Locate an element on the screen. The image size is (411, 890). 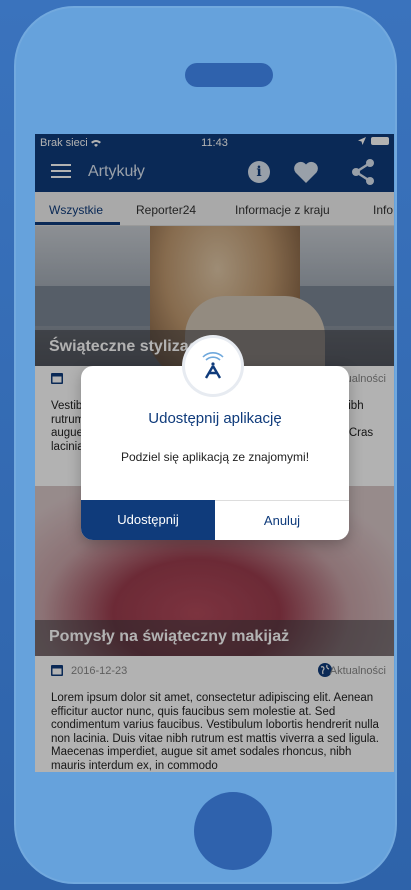
home-button is located at coordinates (233, 831).